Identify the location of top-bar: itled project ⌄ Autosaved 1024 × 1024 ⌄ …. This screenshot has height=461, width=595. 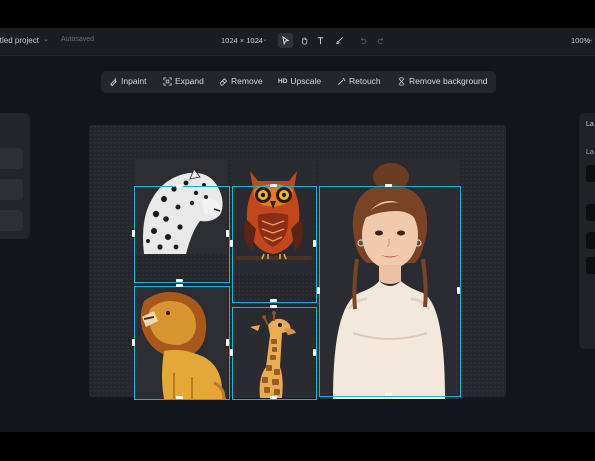
(297, 42).